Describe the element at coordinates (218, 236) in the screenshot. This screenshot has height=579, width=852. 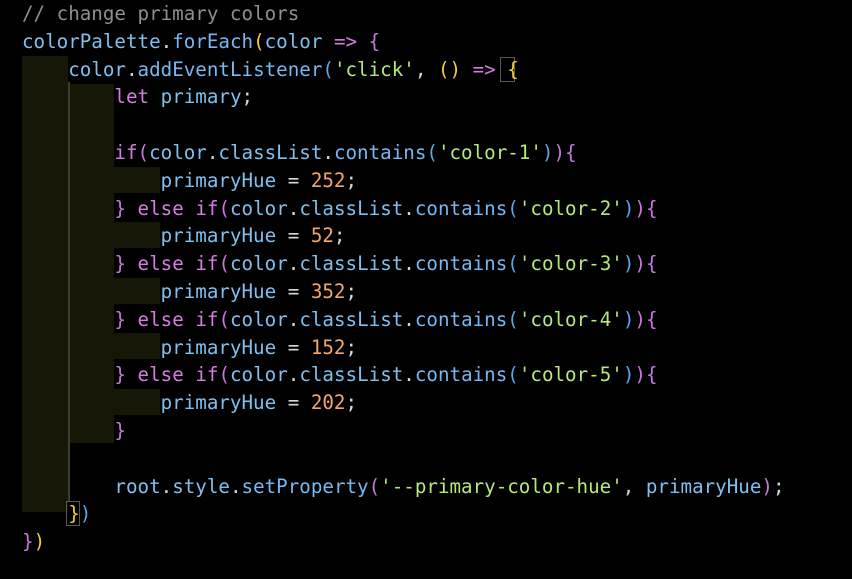
I see `code-token: primaryHue` at that location.